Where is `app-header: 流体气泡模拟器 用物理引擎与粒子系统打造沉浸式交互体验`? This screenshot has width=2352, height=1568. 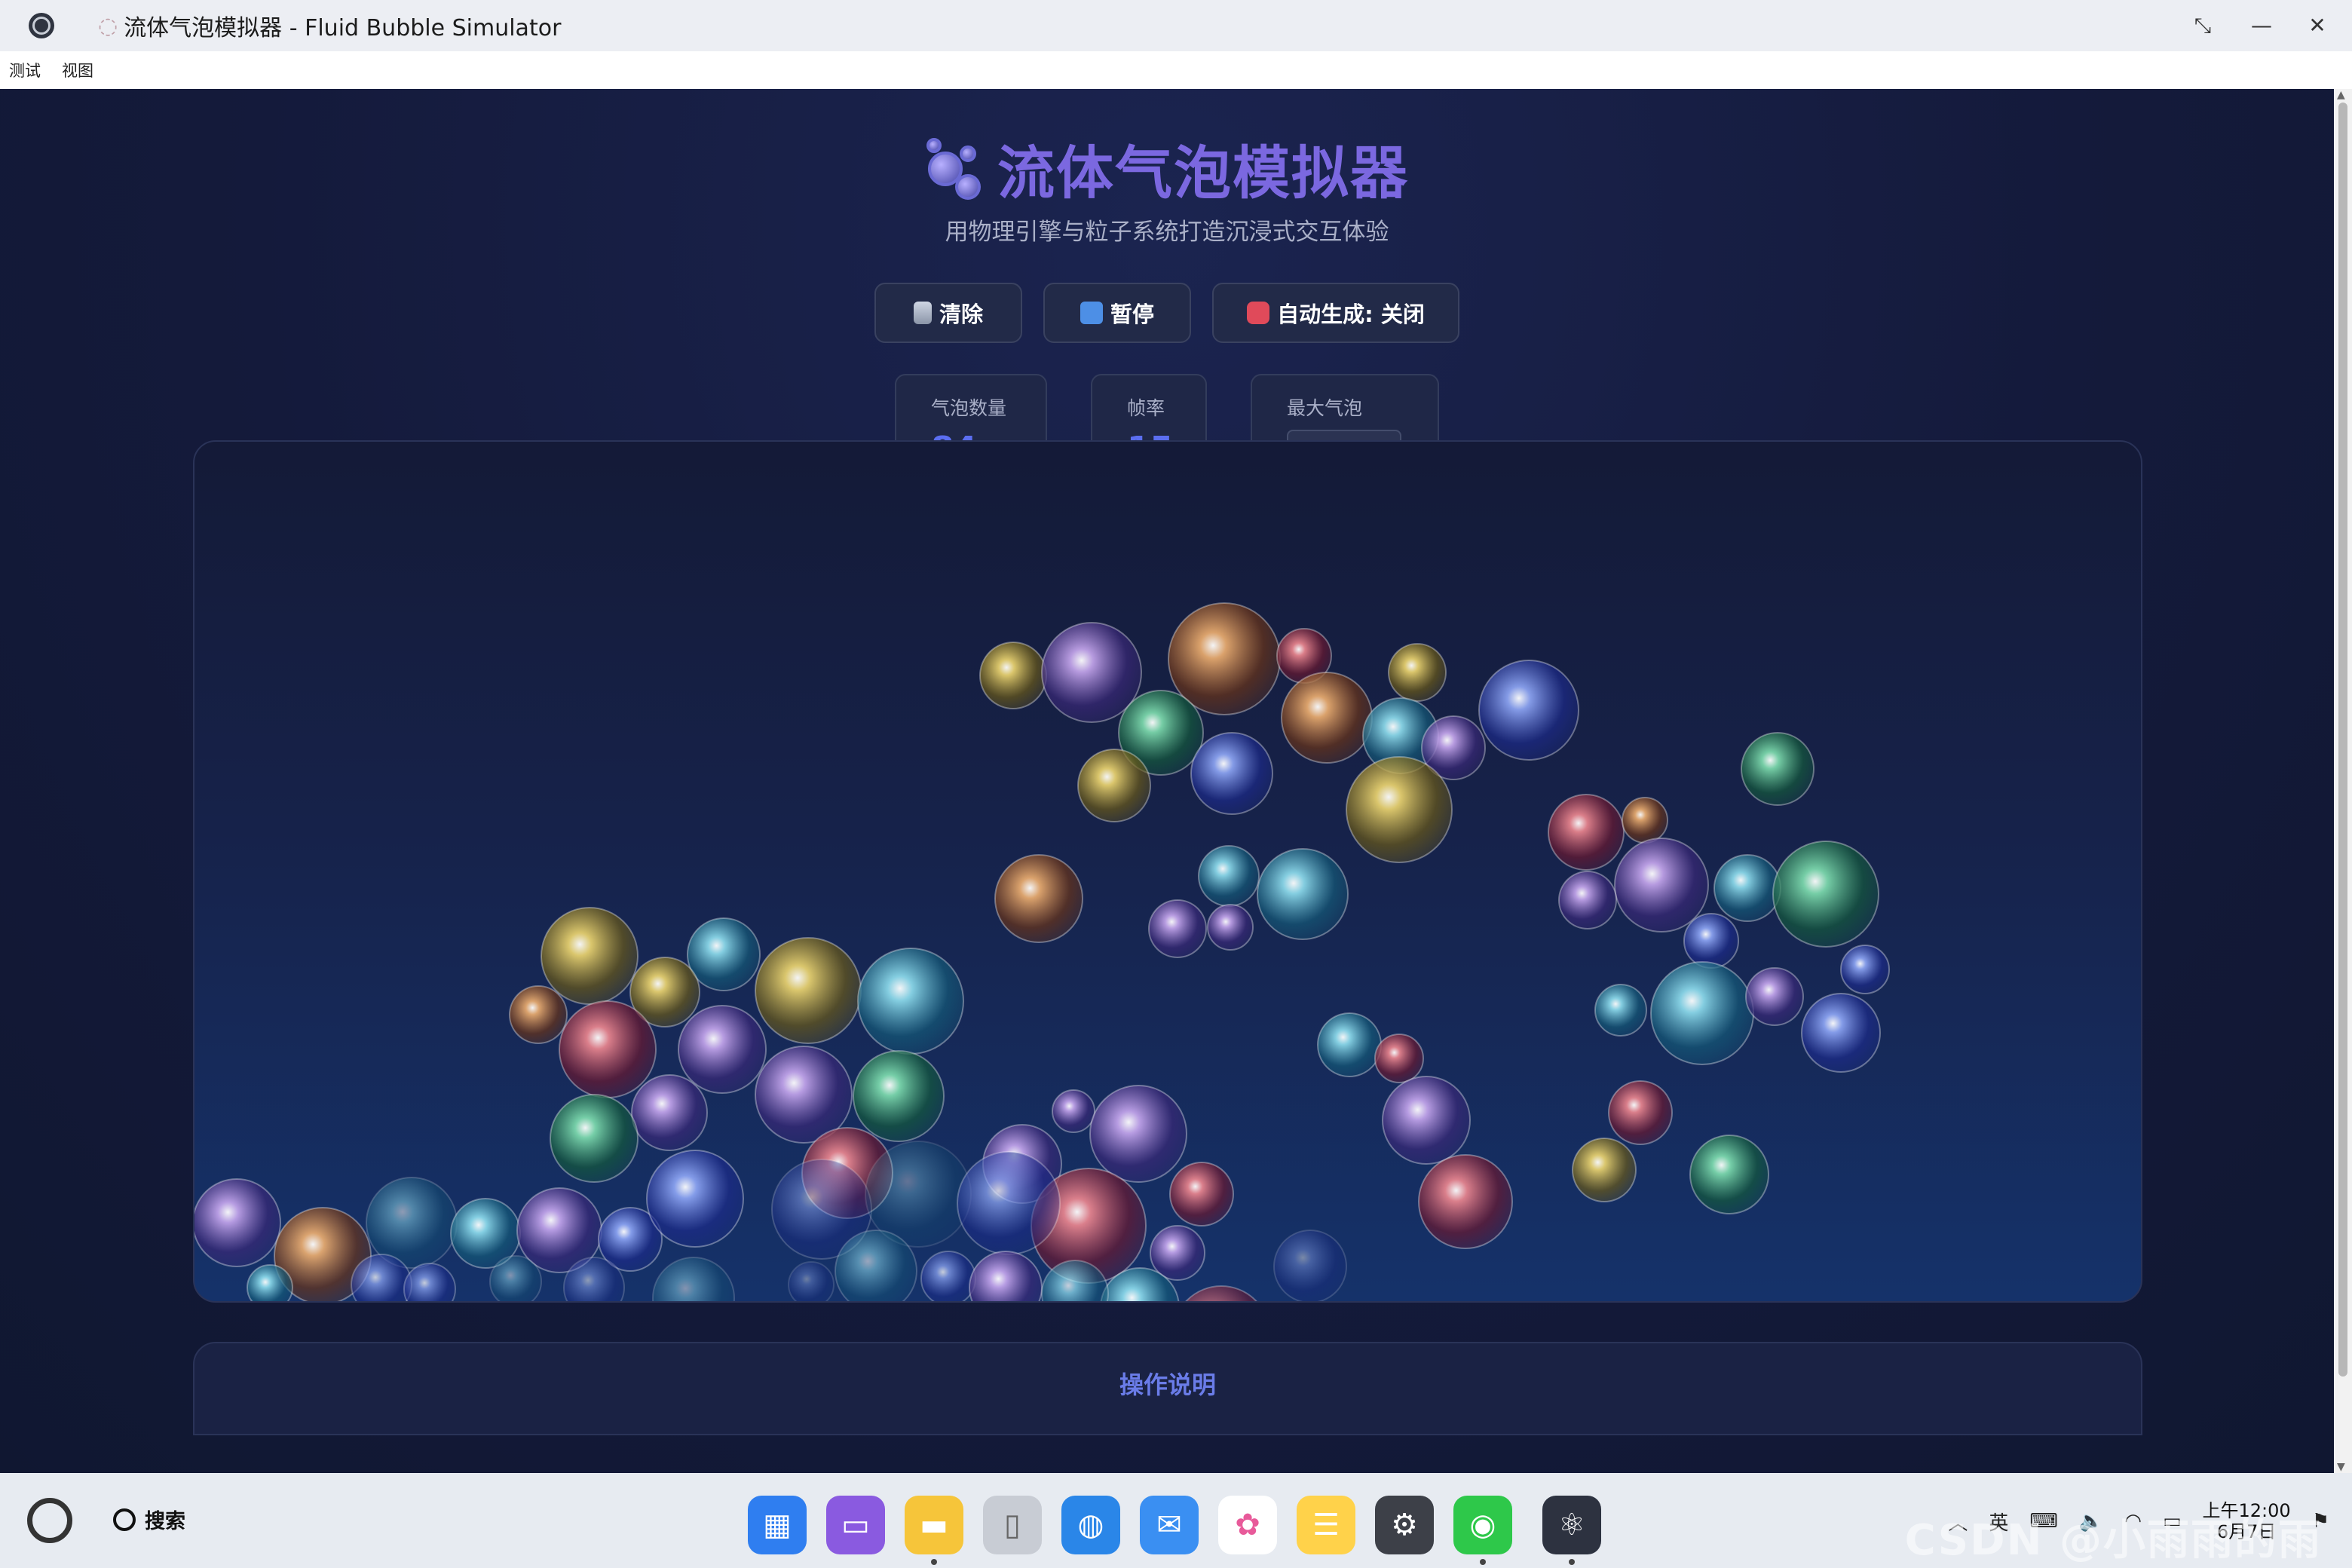
app-header: 流体气泡模拟器 用物理引擎与粒子系统打造沉浸式交互体验 is located at coordinates (1167, 187).